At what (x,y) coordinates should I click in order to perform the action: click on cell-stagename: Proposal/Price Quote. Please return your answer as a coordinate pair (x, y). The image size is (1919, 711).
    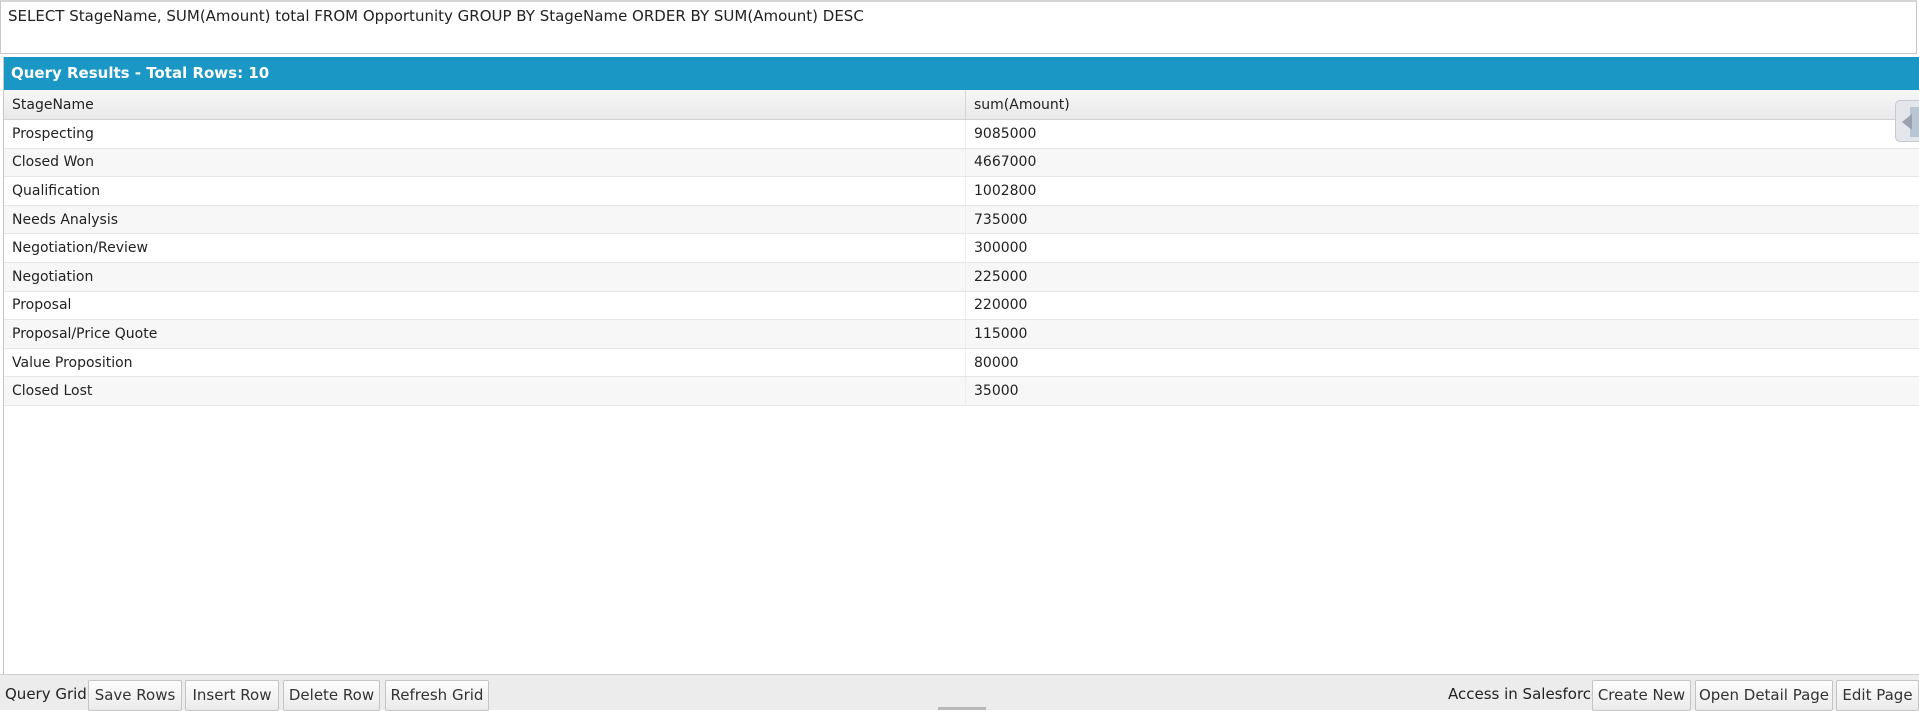
    Looking at the image, I should click on (485, 334).